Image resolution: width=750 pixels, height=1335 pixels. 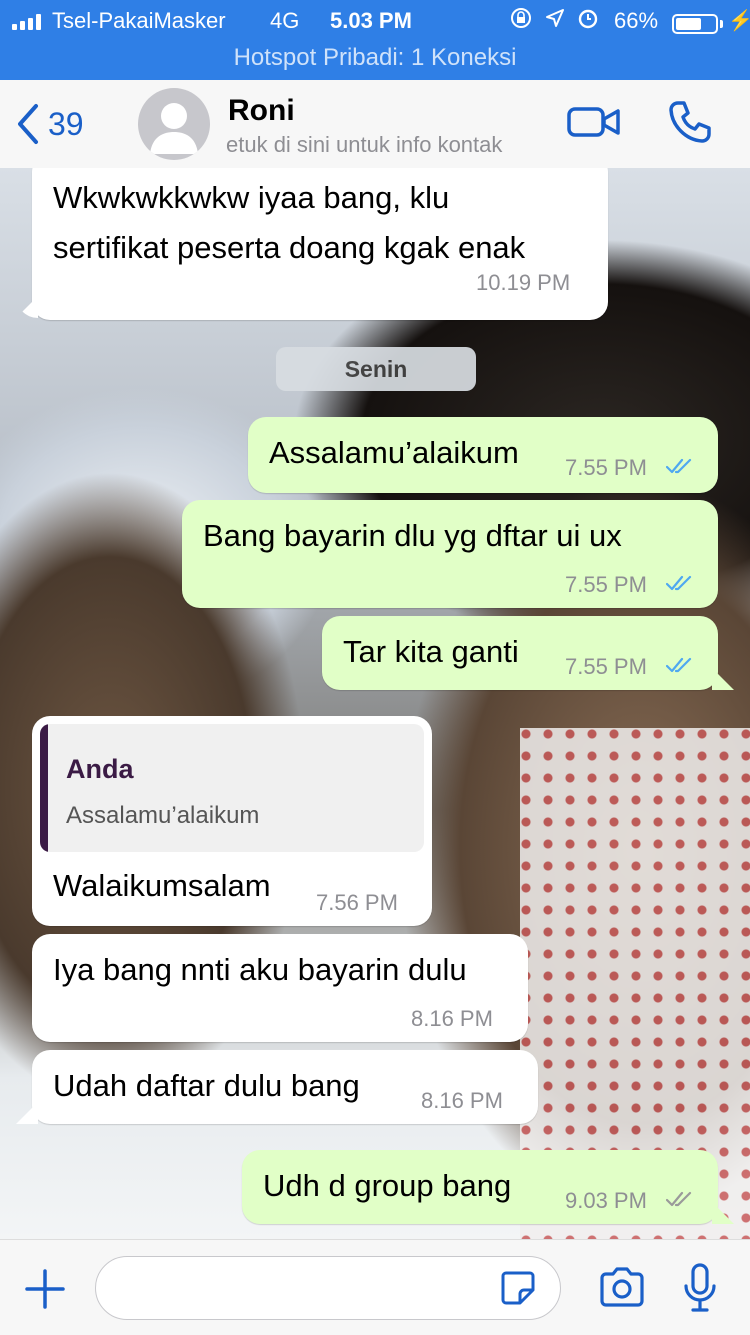 I want to click on microphone-icon, so click(x=700, y=1287).